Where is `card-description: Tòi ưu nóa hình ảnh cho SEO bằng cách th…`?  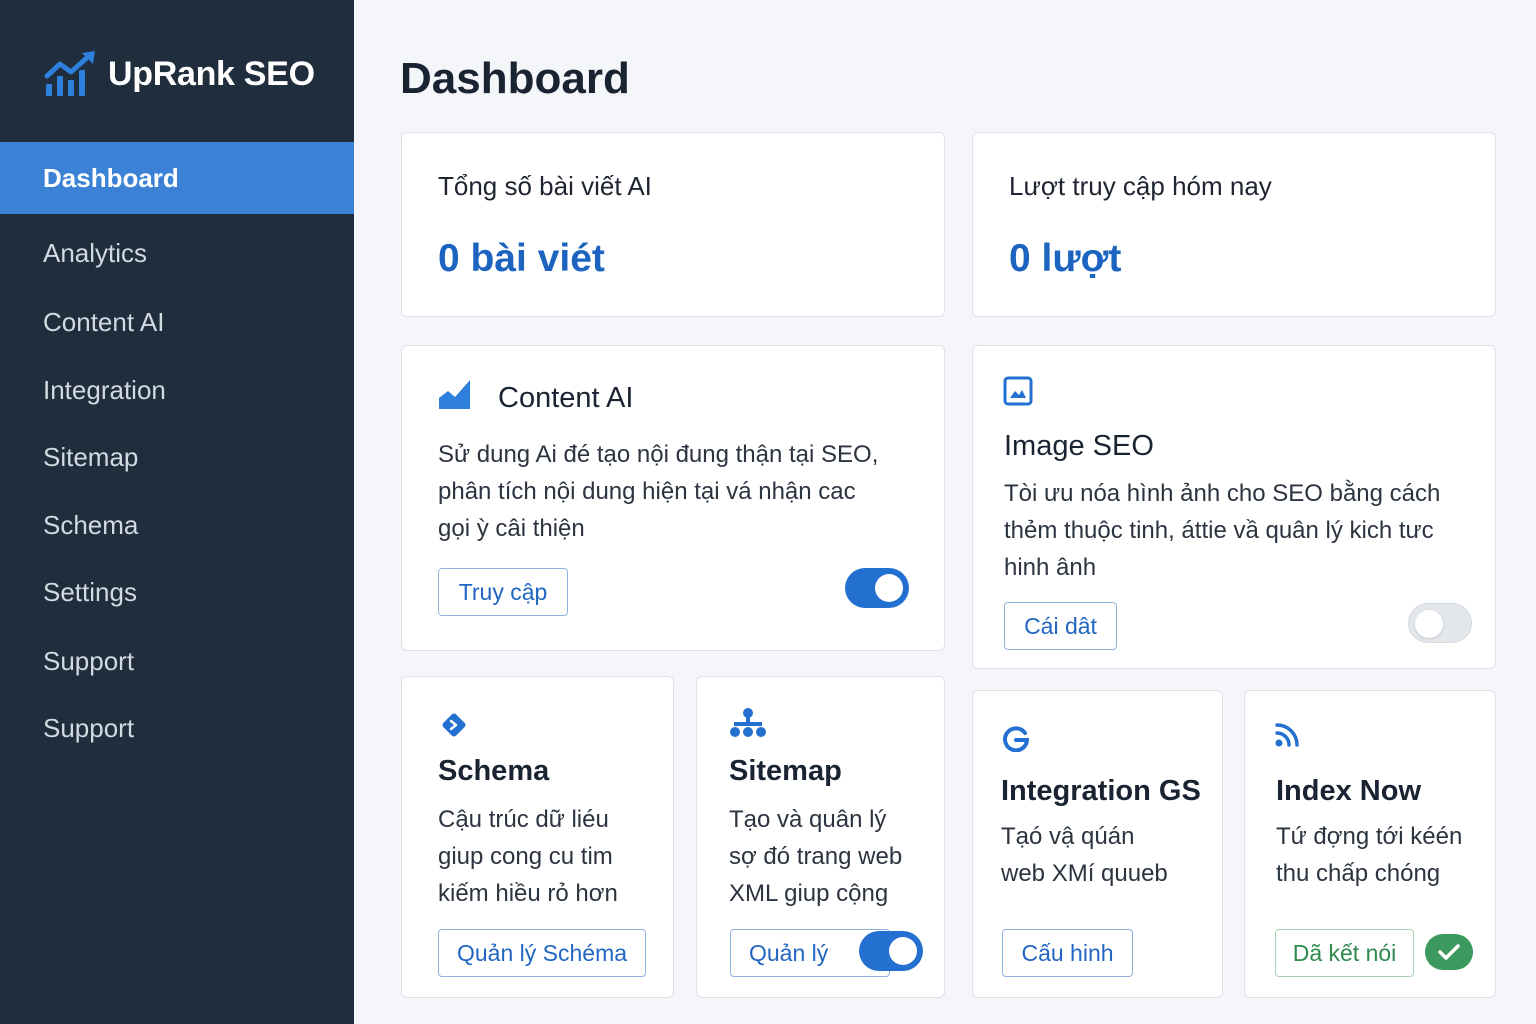
card-description: Tòi ưu nóa hình ảnh cho SEO bằng cách th… is located at coordinates (1222, 530).